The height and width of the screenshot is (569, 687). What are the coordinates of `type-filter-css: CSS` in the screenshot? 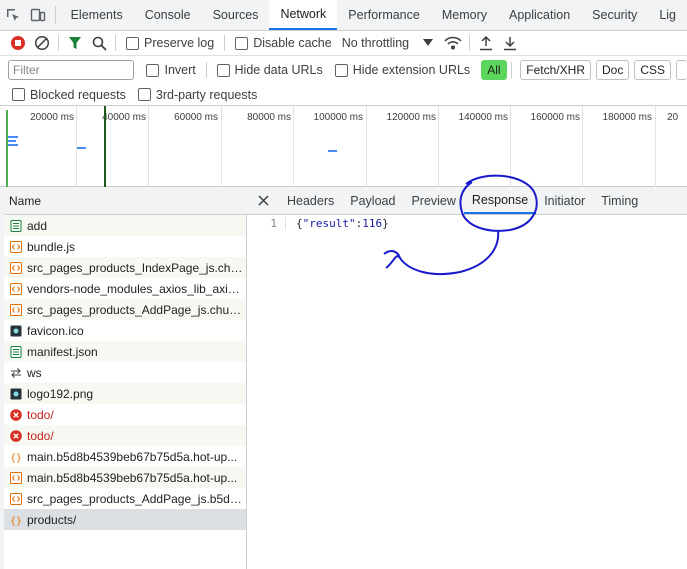 It's located at (653, 70).